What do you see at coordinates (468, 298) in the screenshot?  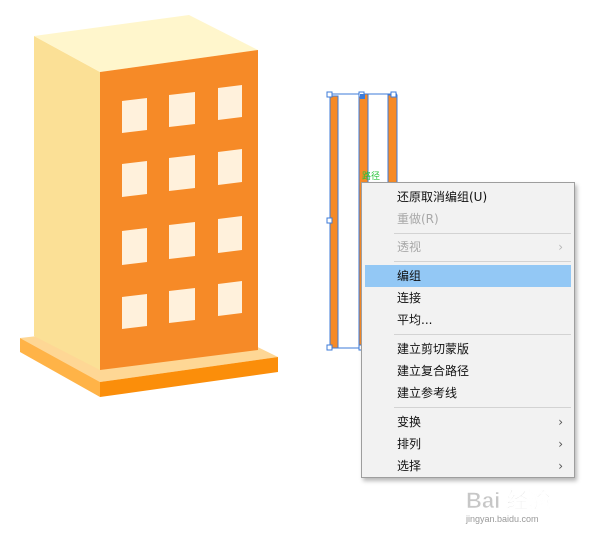 I see `menu-item-join: 连接` at bounding box center [468, 298].